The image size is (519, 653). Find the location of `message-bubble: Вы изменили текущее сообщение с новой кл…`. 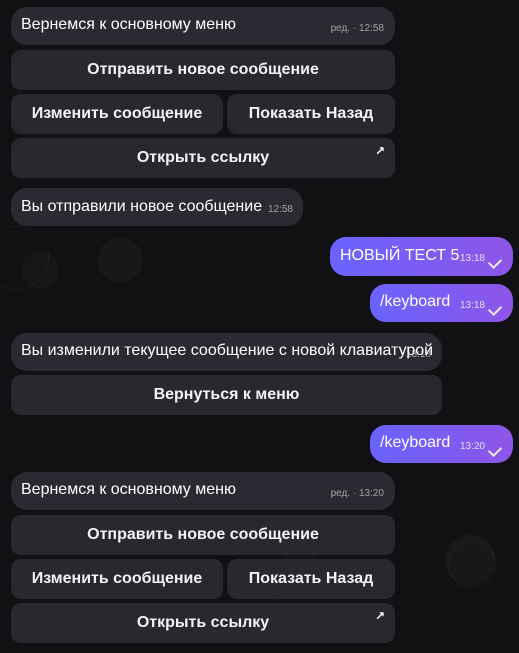

message-bubble: Вы изменили текущее сообщение с новой кл… is located at coordinates (226, 352).